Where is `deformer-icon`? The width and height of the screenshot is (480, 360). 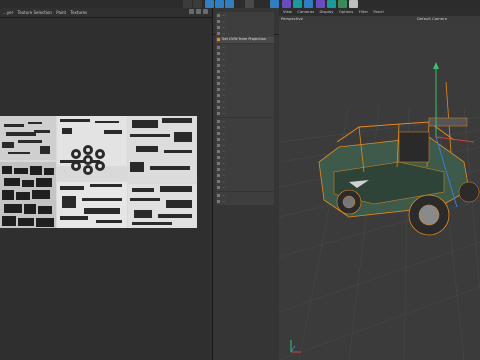
deformer-icon is located at coordinates (320, 4).